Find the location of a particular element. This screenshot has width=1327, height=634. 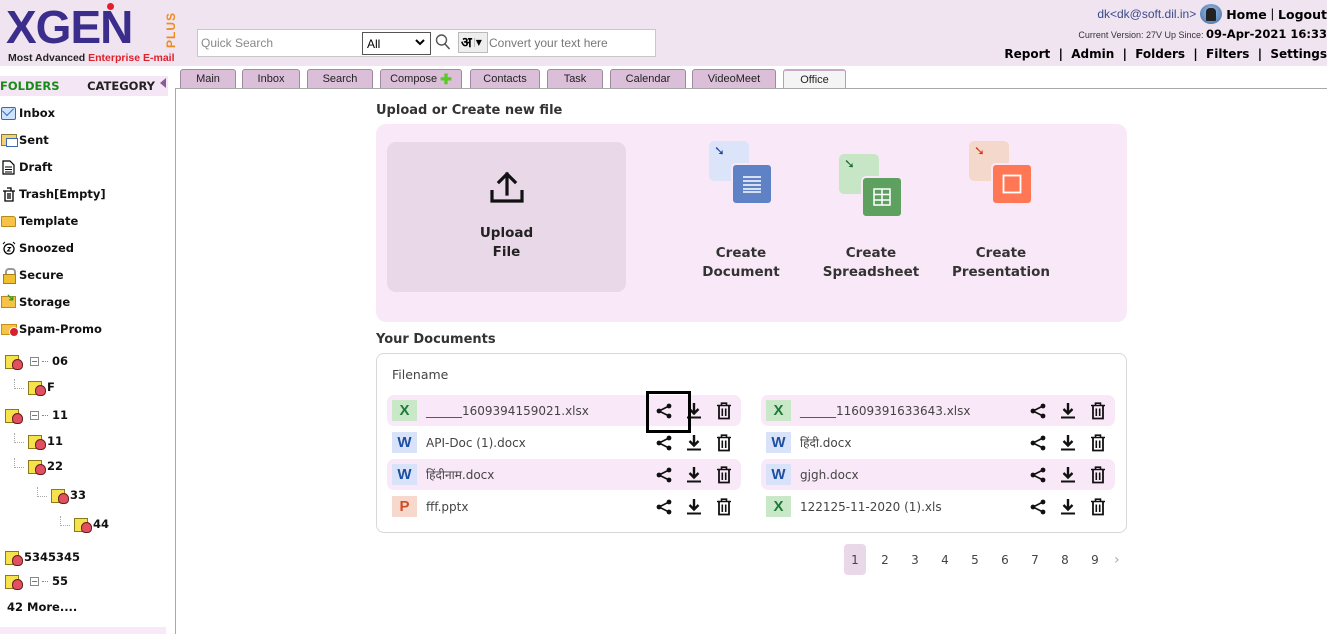

page-2-button: 2 is located at coordinates (885, 559).